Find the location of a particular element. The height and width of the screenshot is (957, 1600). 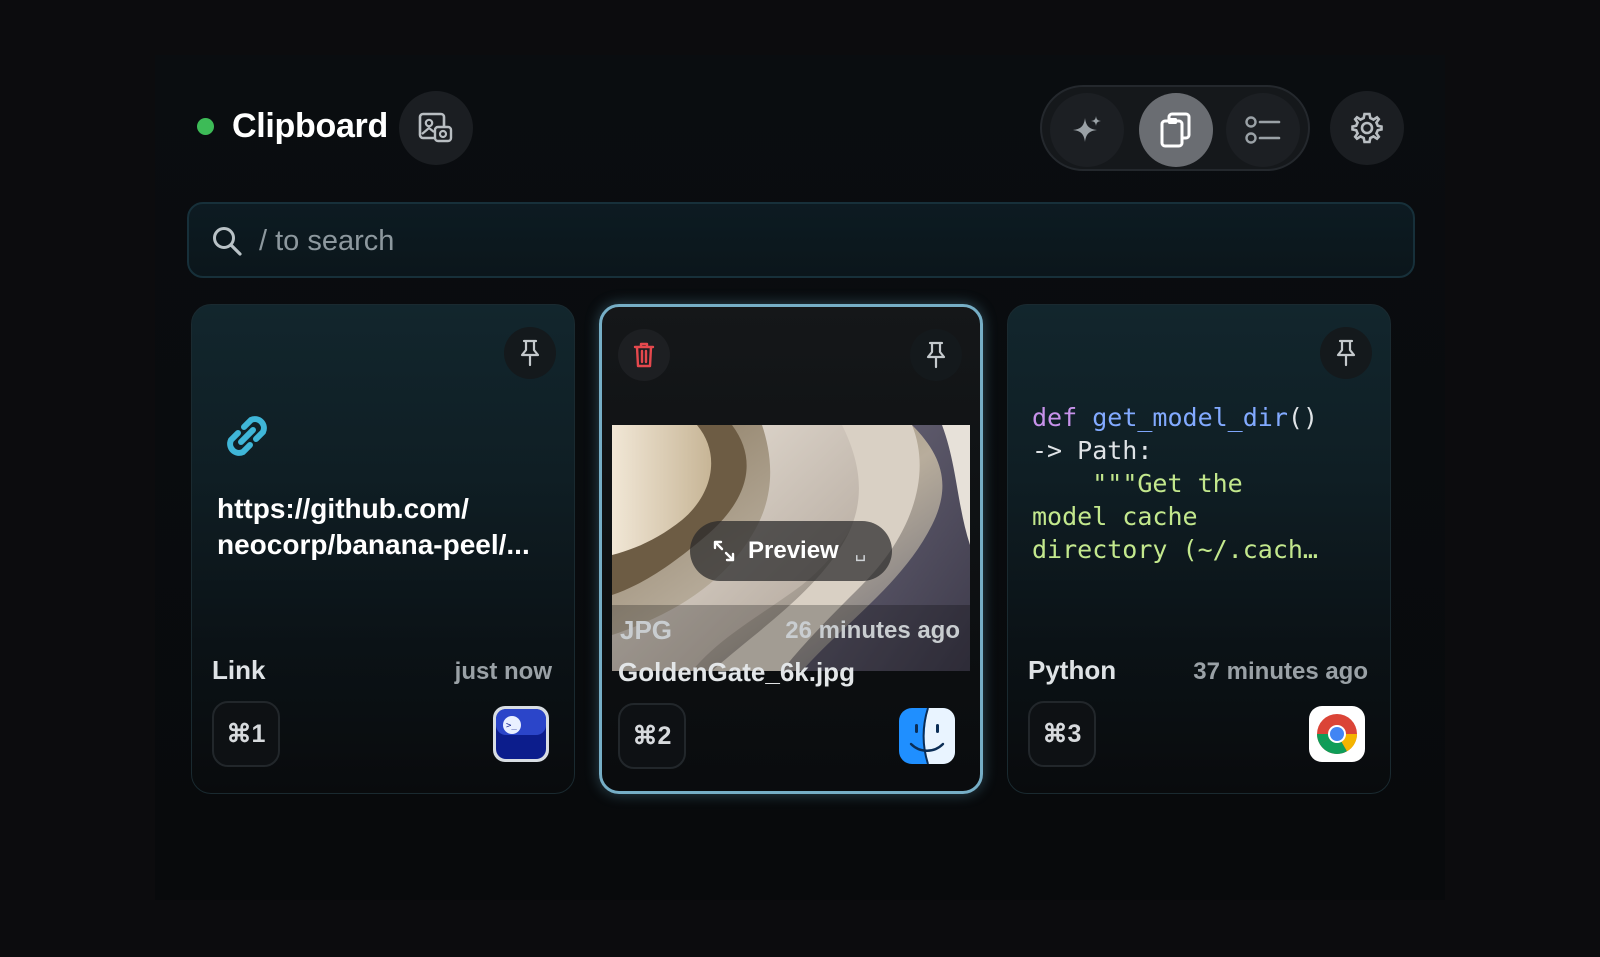

file-type-label: JPG is located at coordinates (646, 630).